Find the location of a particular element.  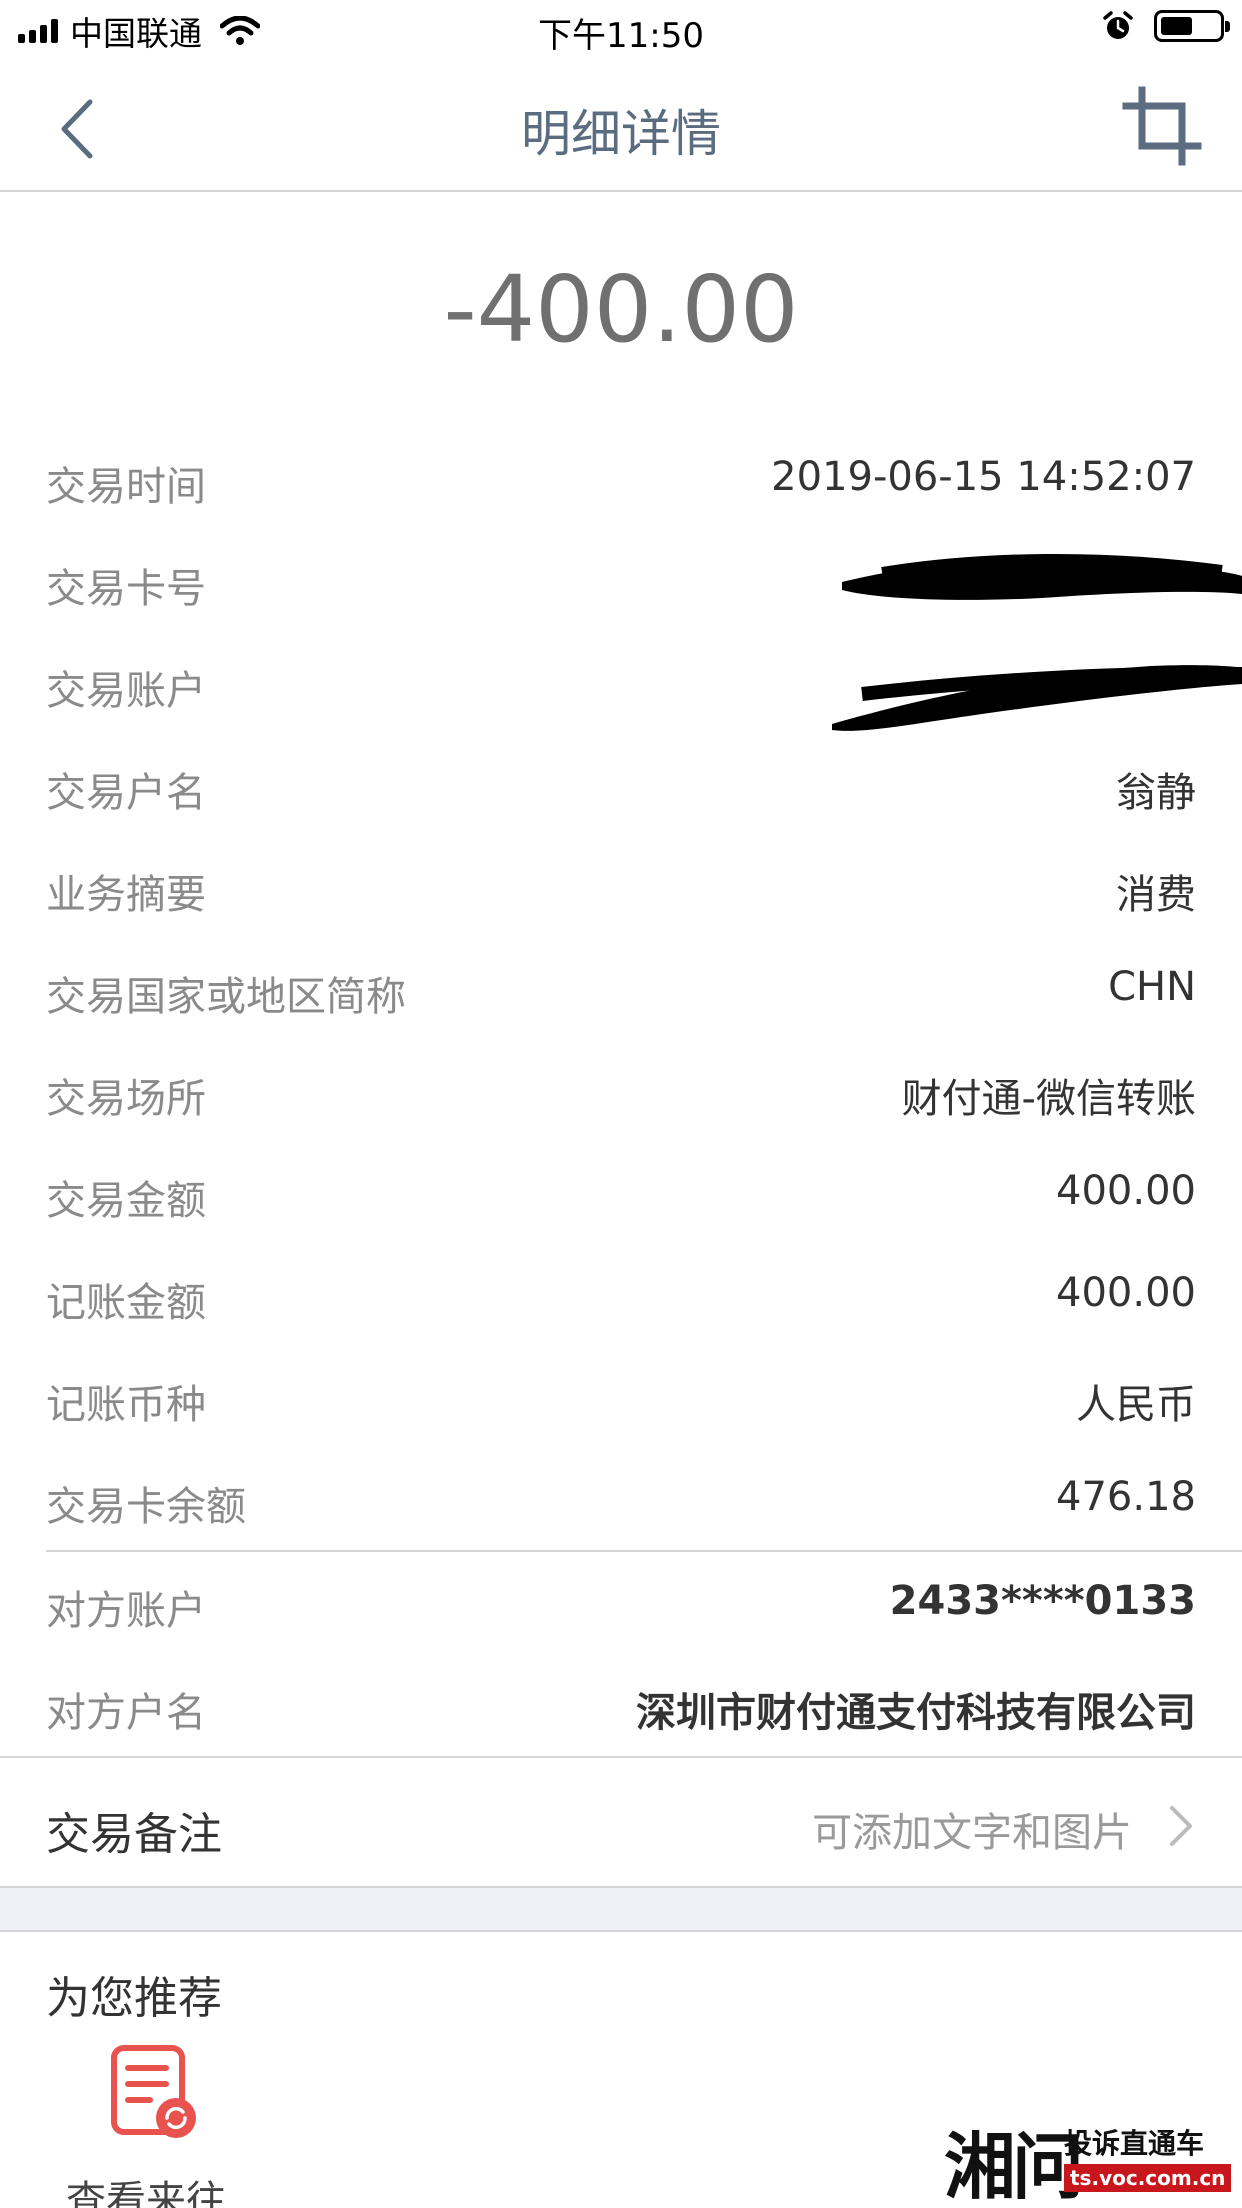

detail-label: 对方户名 is located at coordinates (126, 1713).